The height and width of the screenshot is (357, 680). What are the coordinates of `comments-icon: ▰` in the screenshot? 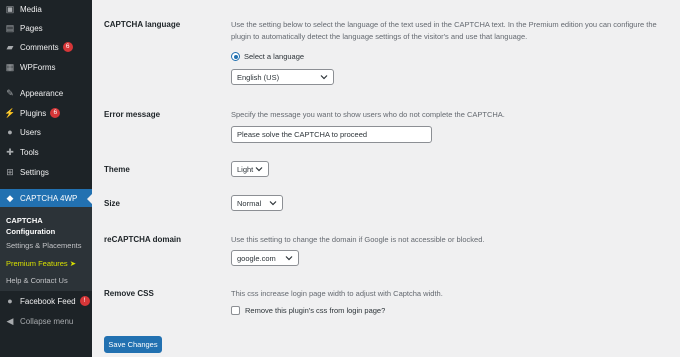 It's located at (10, 46).